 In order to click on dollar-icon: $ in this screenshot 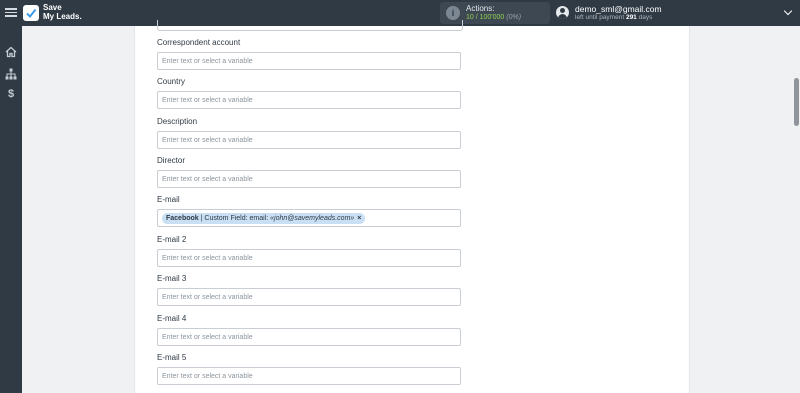, I will do `click(11, 94)`.